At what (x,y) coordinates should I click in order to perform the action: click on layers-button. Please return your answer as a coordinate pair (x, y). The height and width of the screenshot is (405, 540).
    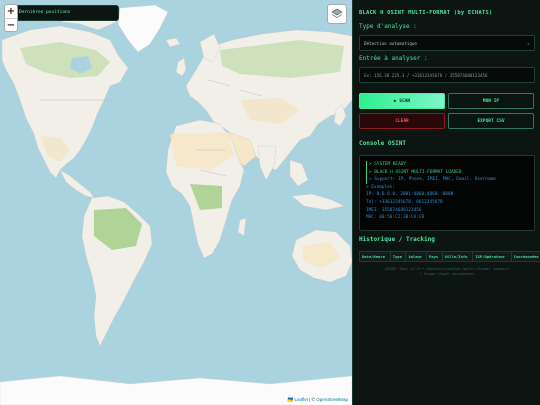
    Looking at the image, I should click on (337, 14).